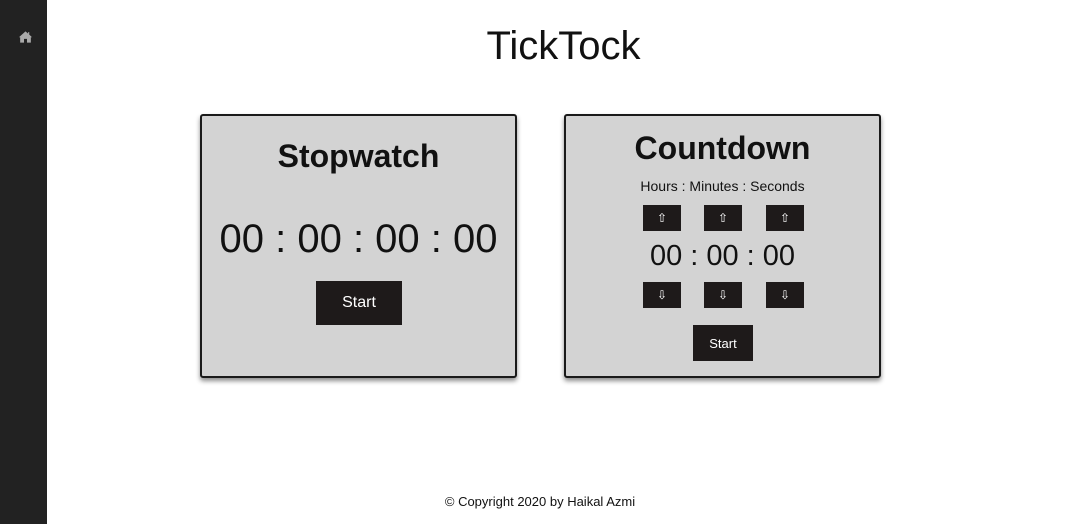 This screenshot has height=524, width=1080. What do you see at coordinates (723, 218) in the screenshot?
I see `minutes-increment-button: ⇧` at bounding box center [723, 218].